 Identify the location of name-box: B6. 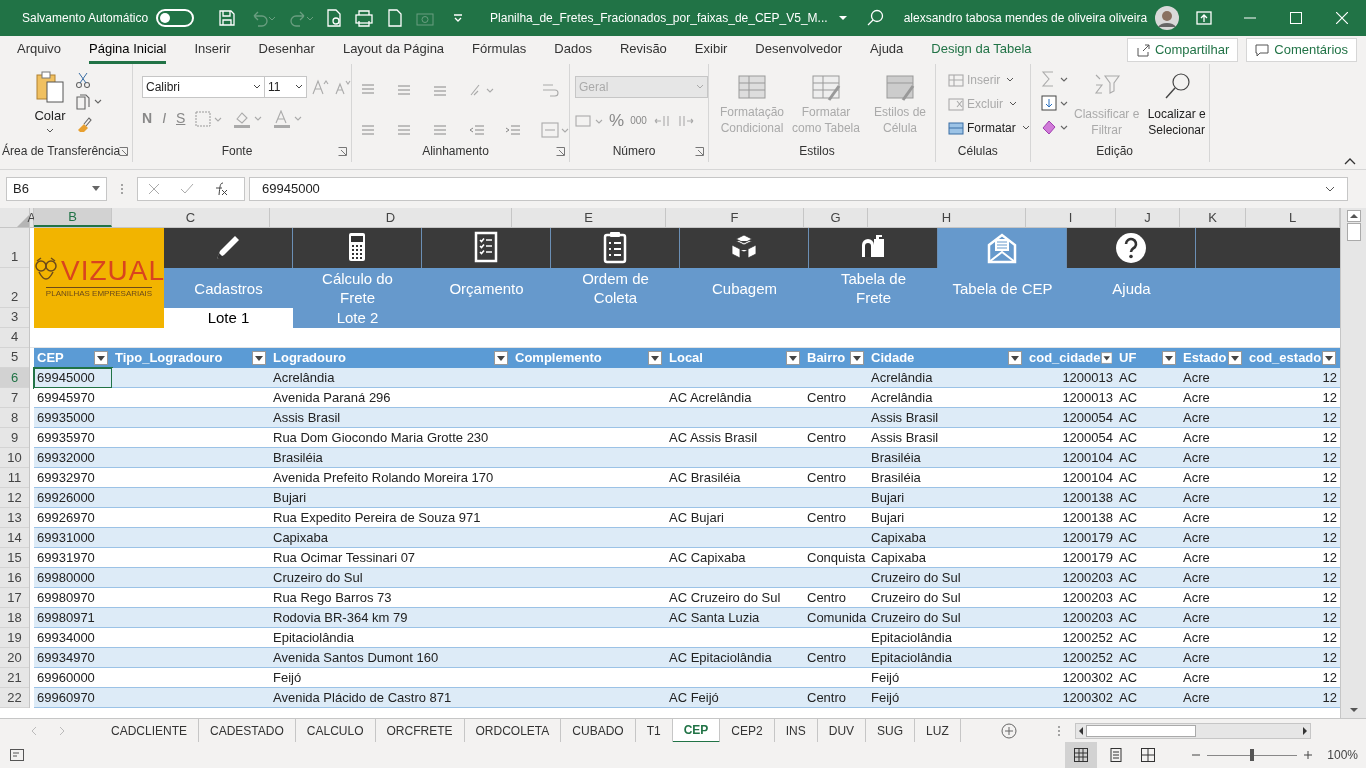
(56, 189).